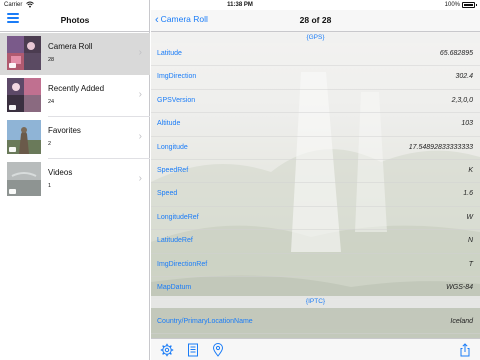 The height and width of the screenshot is (360, 480). I want to click on document-icon, so click(193, 350).